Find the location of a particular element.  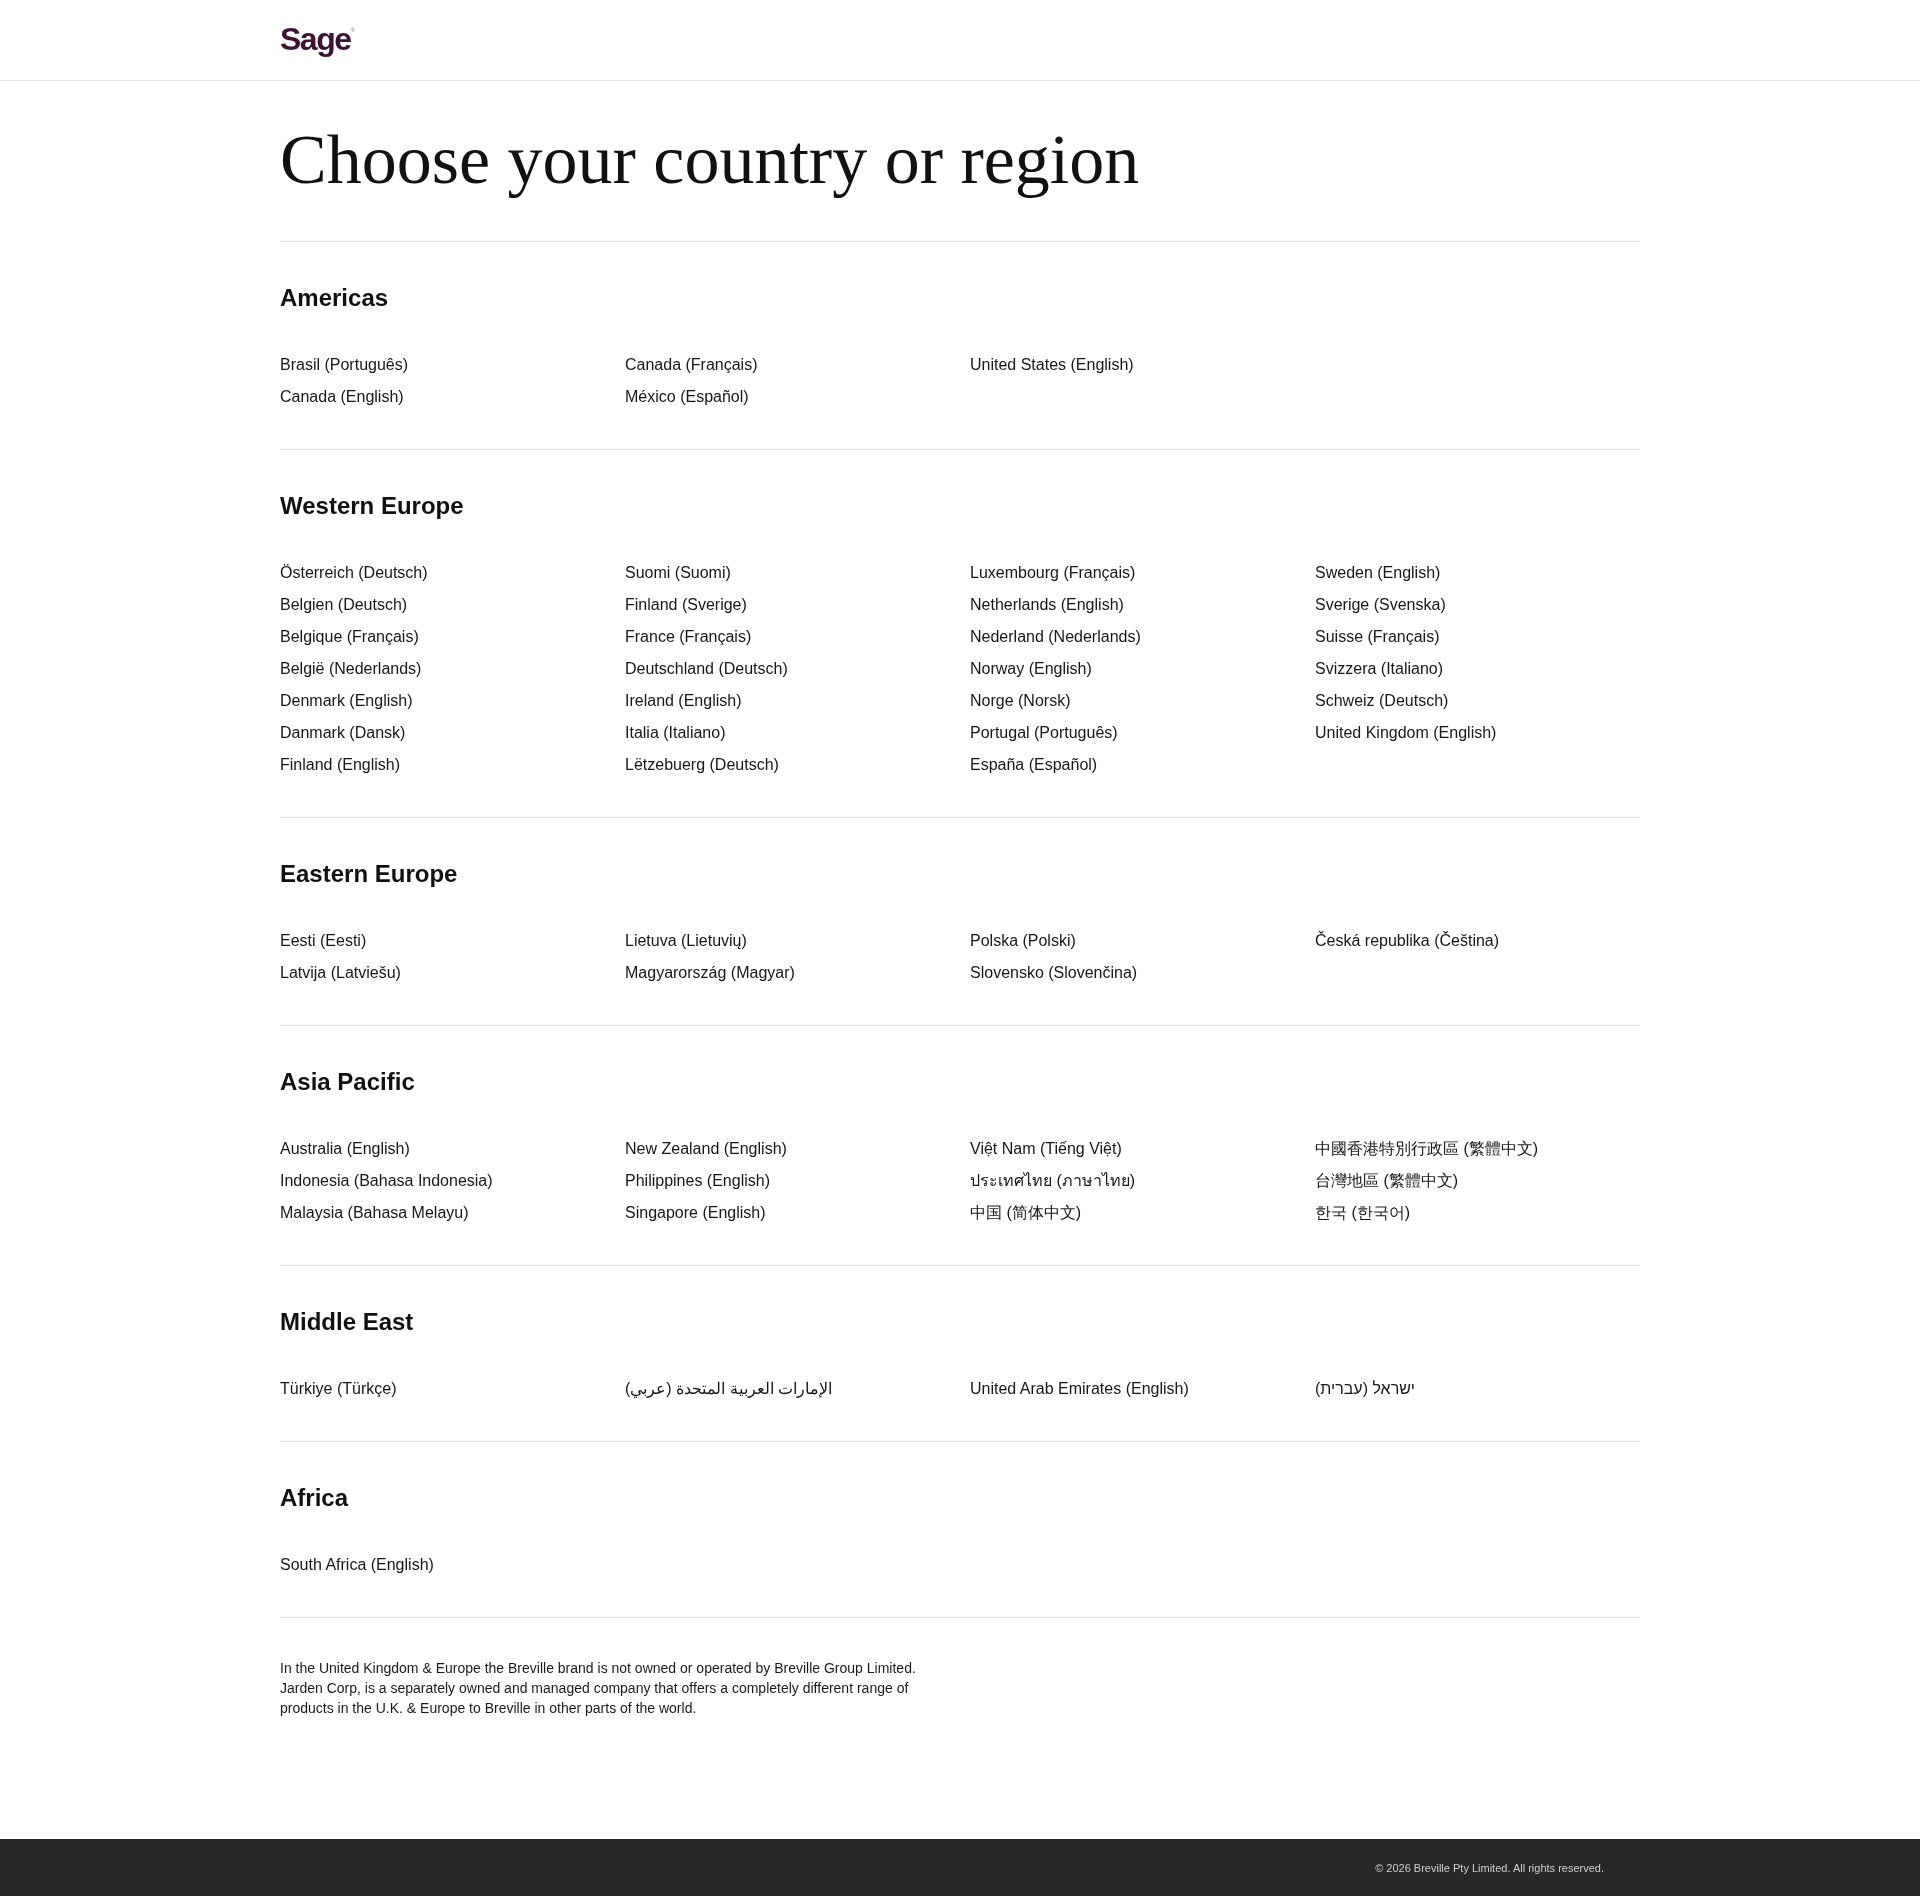

country-link: ישראל (עברית) is located at coordinates (1365, 1389).